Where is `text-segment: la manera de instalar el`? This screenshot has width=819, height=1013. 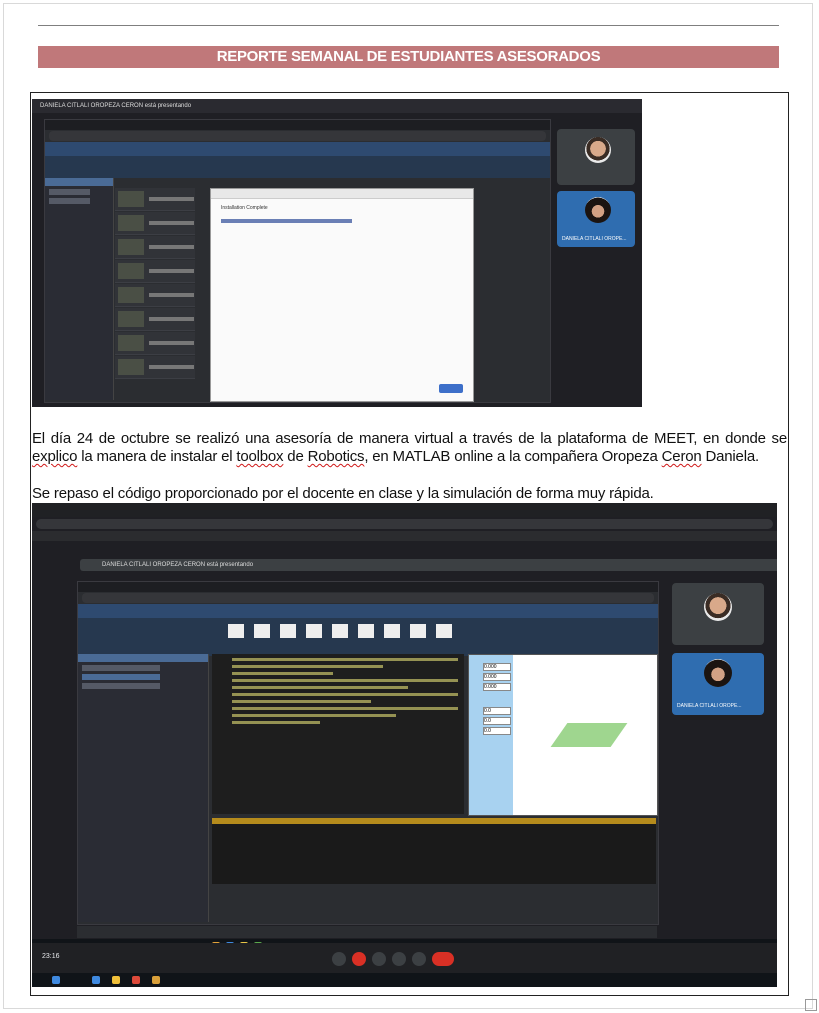 text-segment: la manera de instalar el is located at coordinates (157, 456).